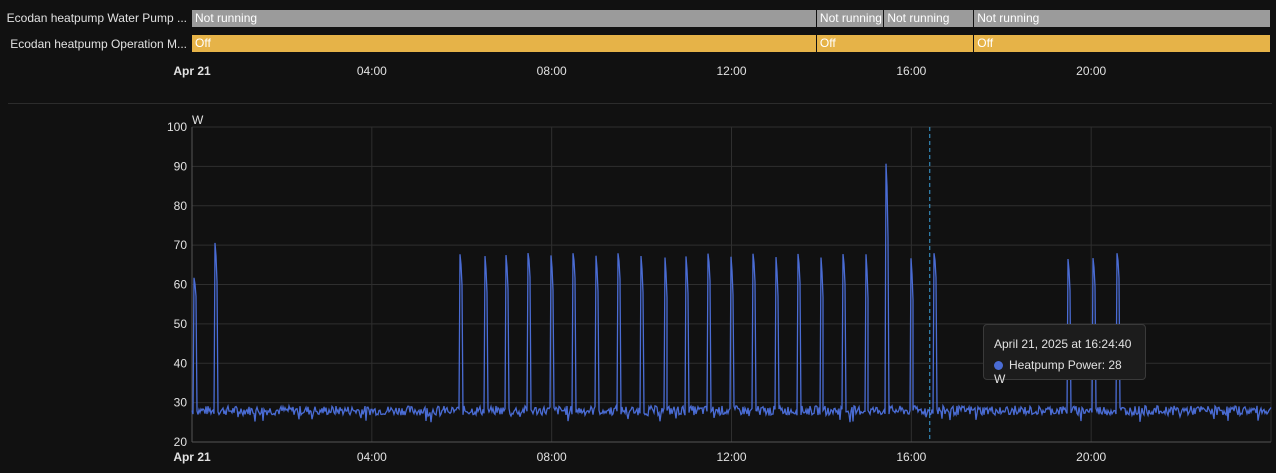 The height and width of the screenshot is (473, 1276). I want to click on y-tick-label: 40, so click(181, 363).